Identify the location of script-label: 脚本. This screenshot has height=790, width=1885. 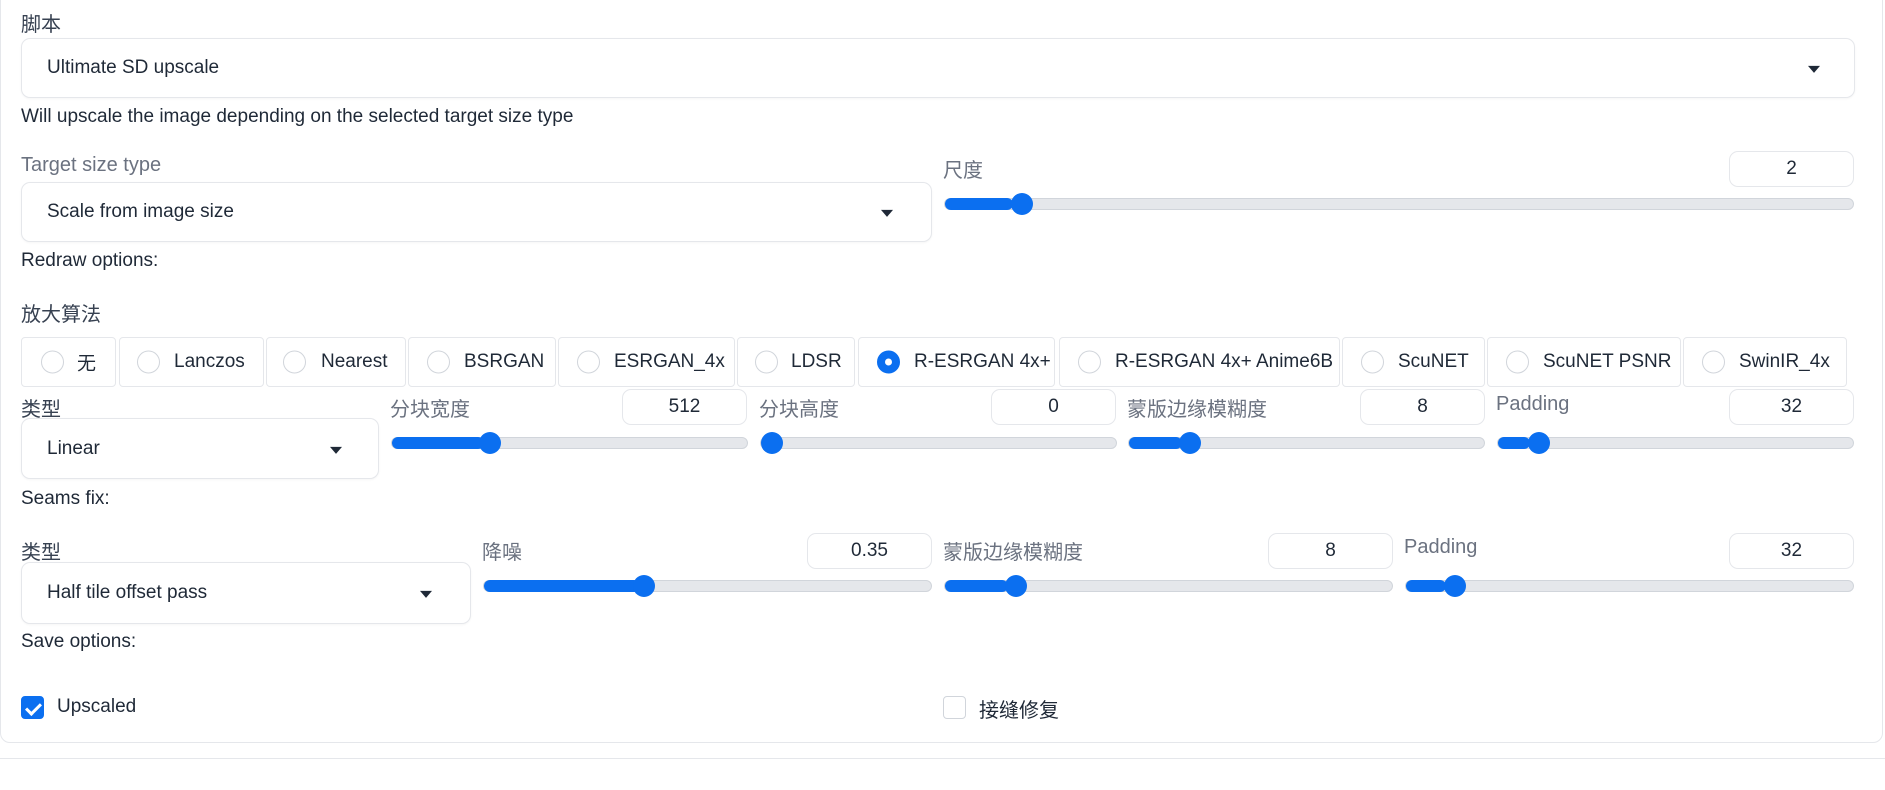
(41, 25).